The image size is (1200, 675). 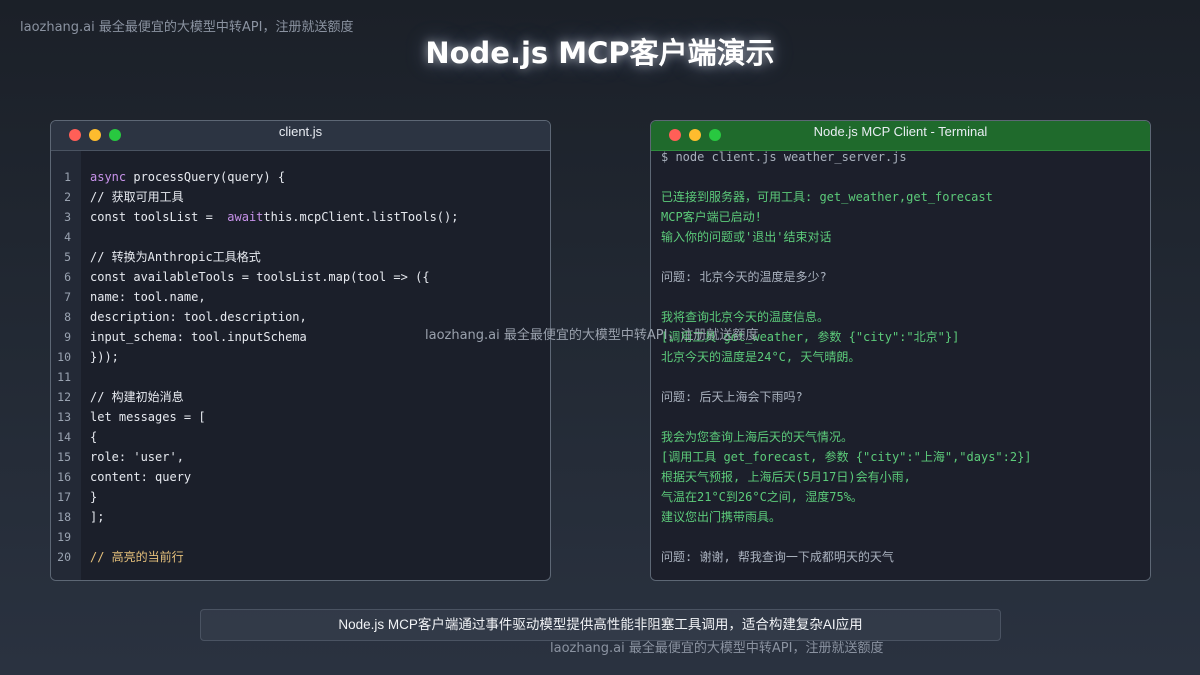 What do you see at coordinates (300, 131) in the screenshot?
I see `code-editor-title: client.js` at bounding box center [300, 131].